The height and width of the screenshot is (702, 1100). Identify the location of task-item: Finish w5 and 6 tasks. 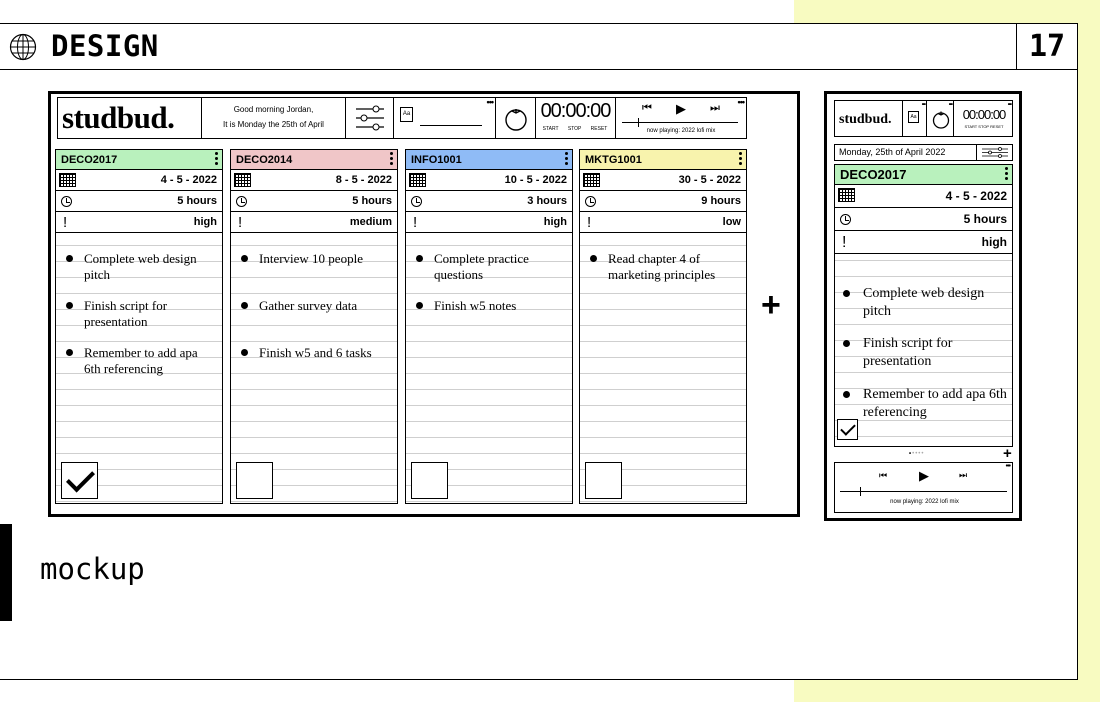
(314, 353).